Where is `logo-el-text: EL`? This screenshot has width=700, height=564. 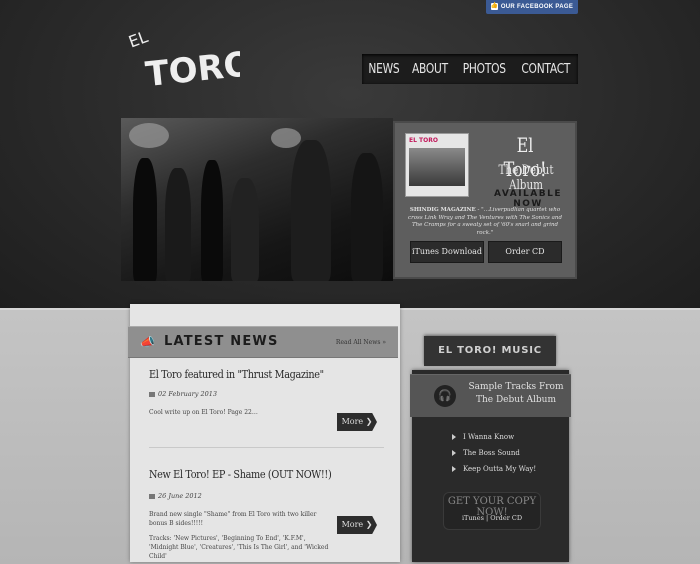 logo-el-text: EL is located at coordinates (138, 39).